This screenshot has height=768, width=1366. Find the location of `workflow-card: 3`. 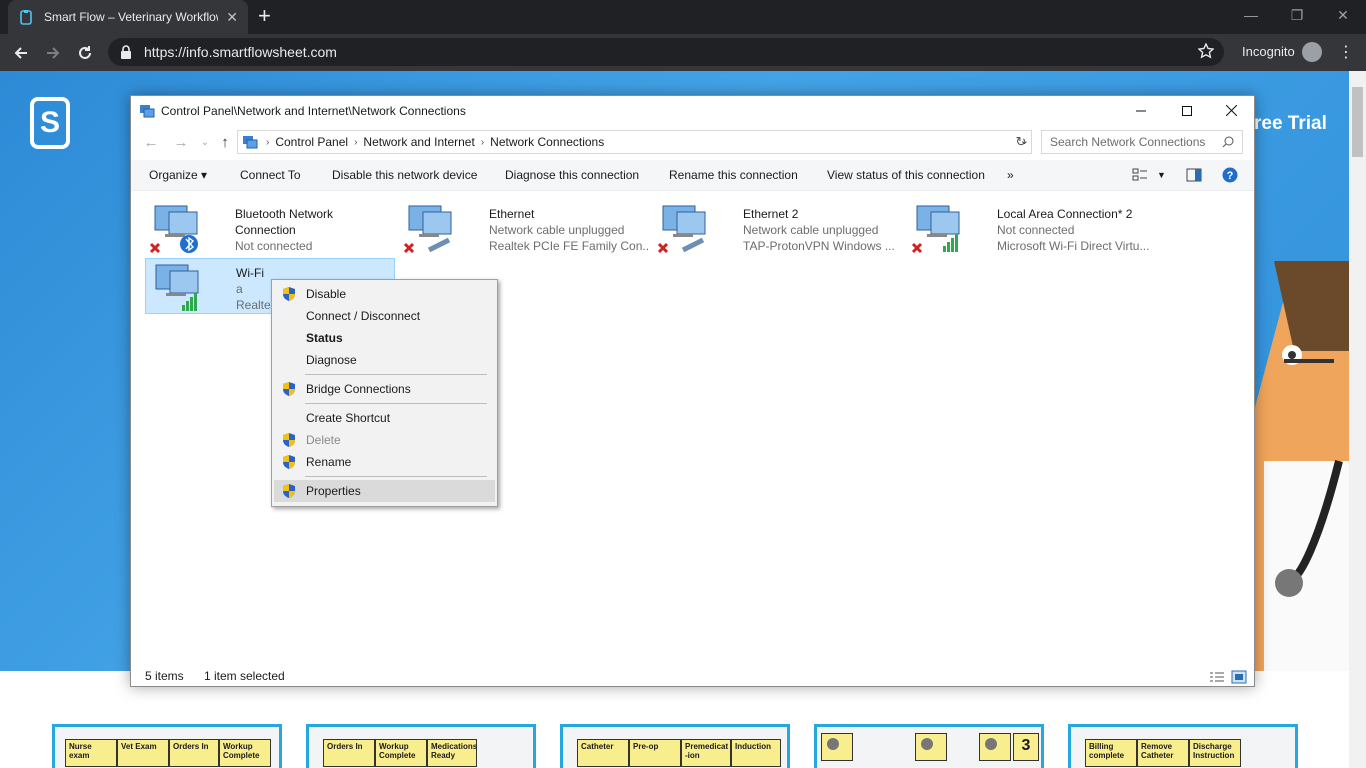

workflow-card: 3 is located at coordinates (929, 746).